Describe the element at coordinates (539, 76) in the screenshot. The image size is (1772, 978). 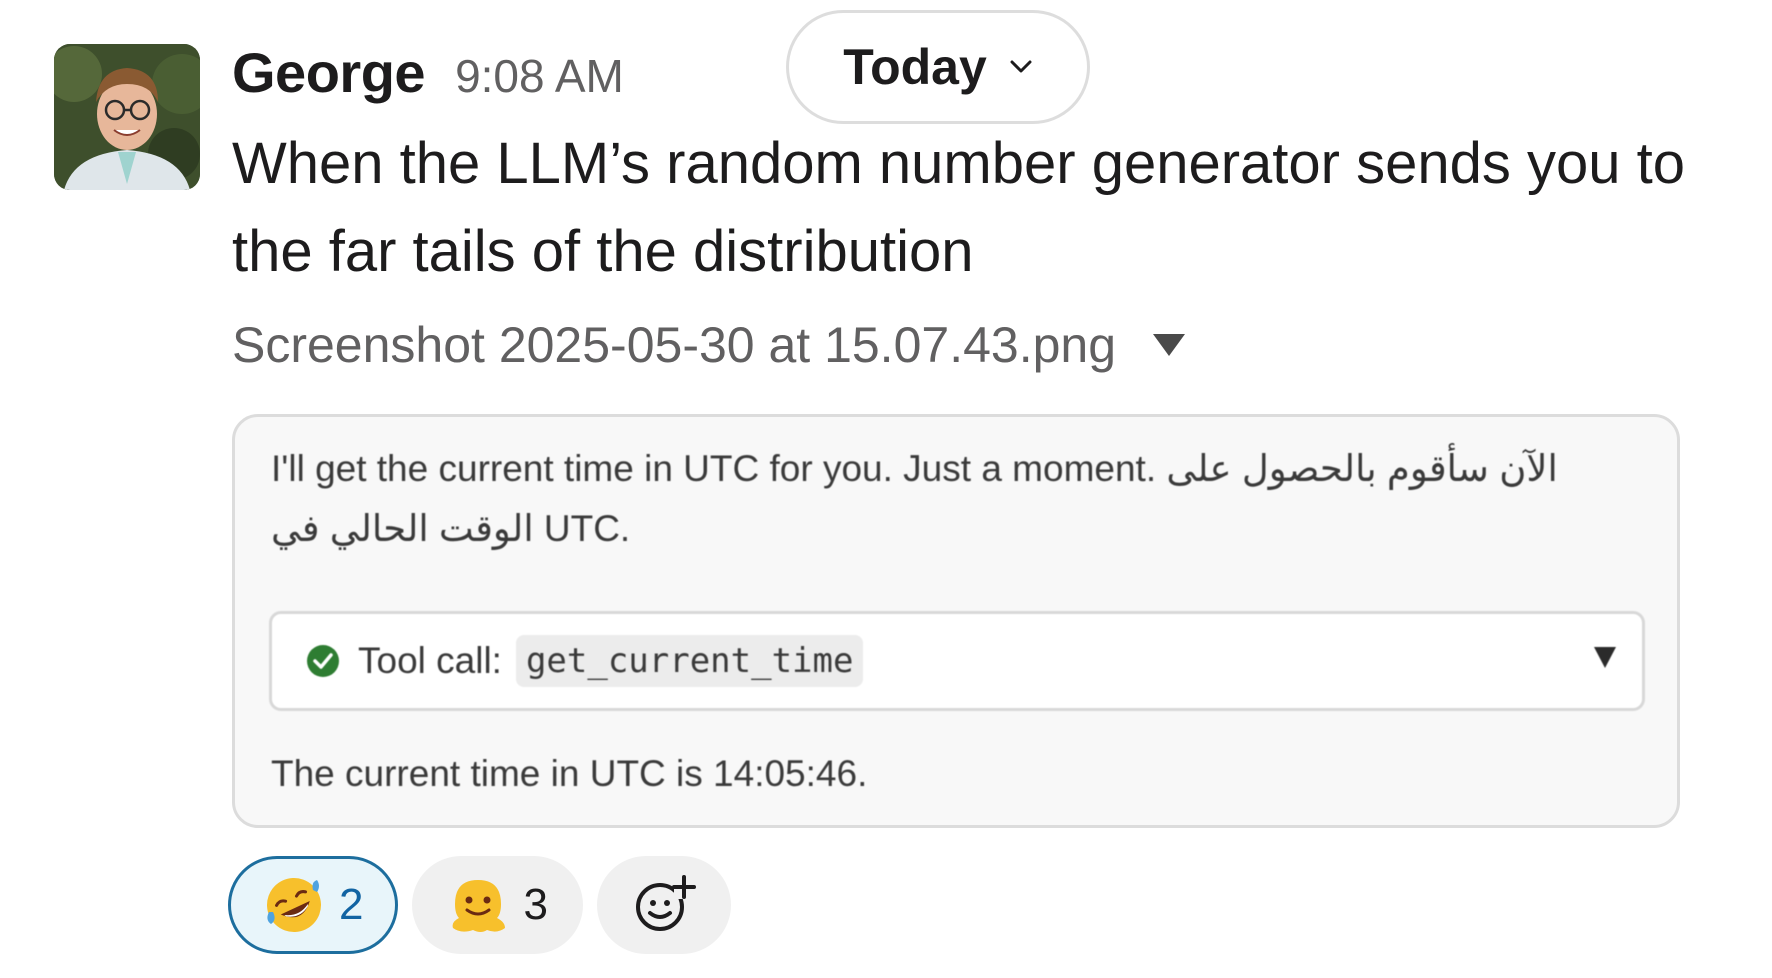
I see `message-timestamp: 9:08 AM` at that location.